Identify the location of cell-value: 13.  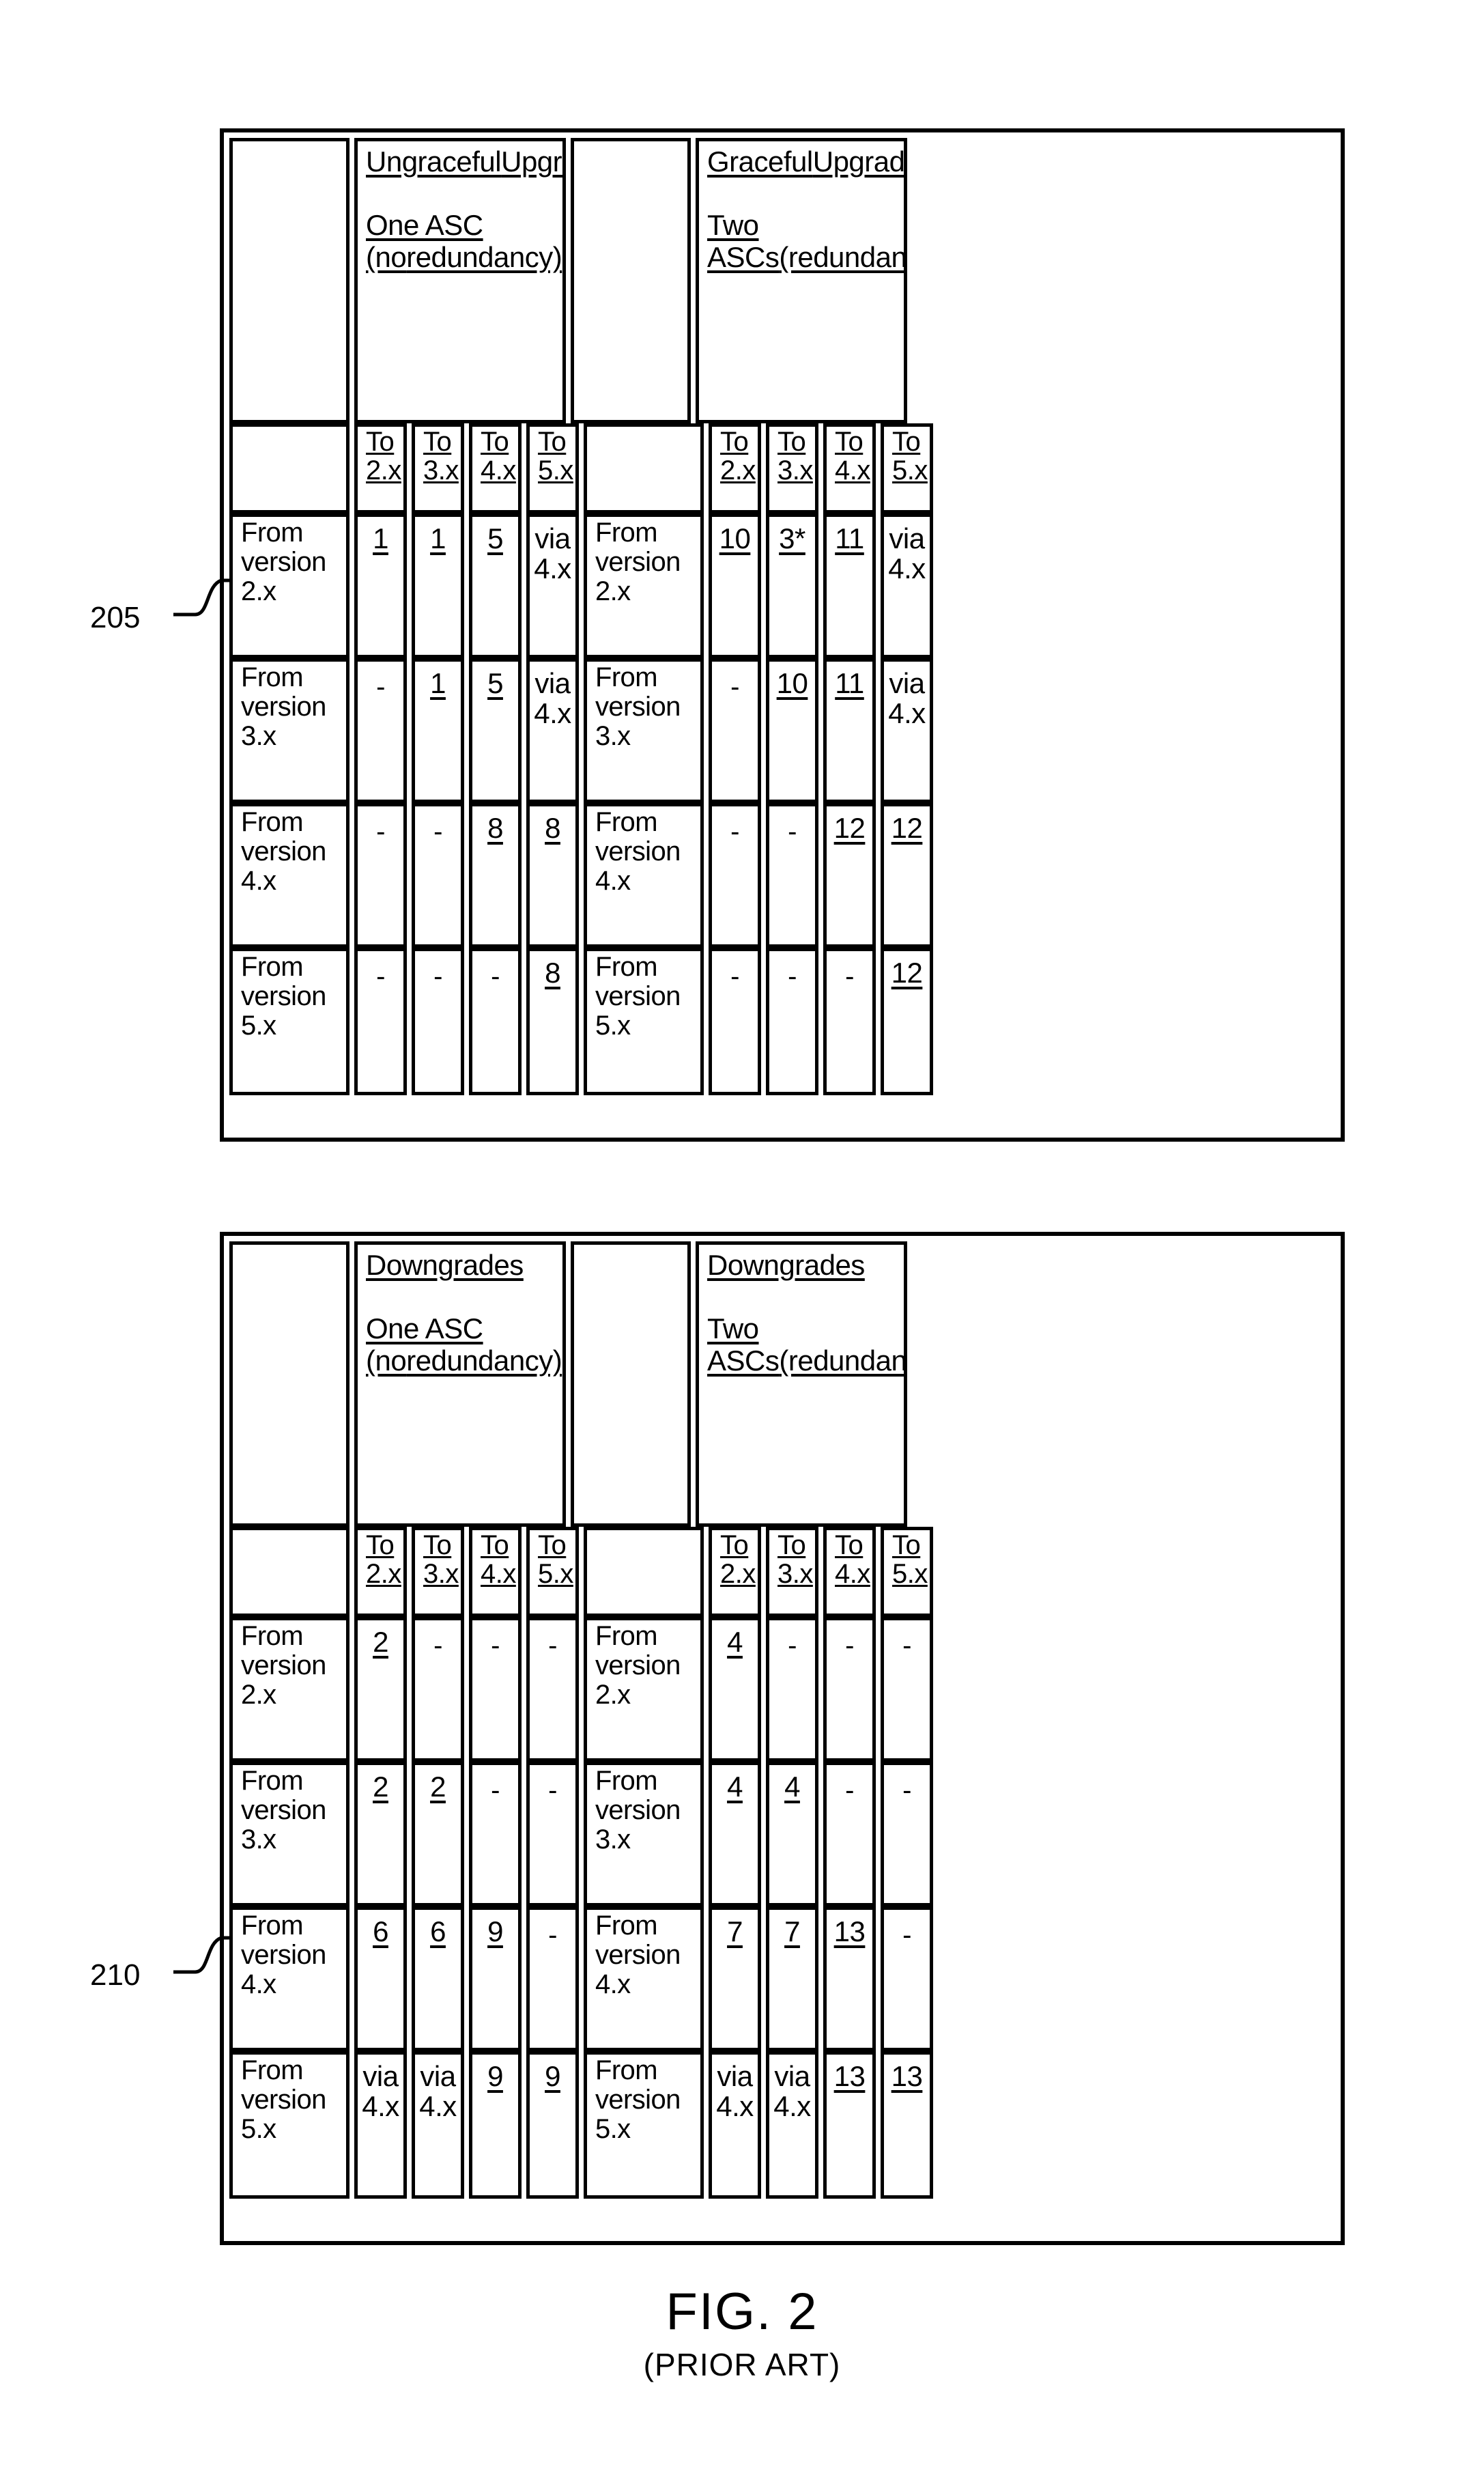
(849, 1931).